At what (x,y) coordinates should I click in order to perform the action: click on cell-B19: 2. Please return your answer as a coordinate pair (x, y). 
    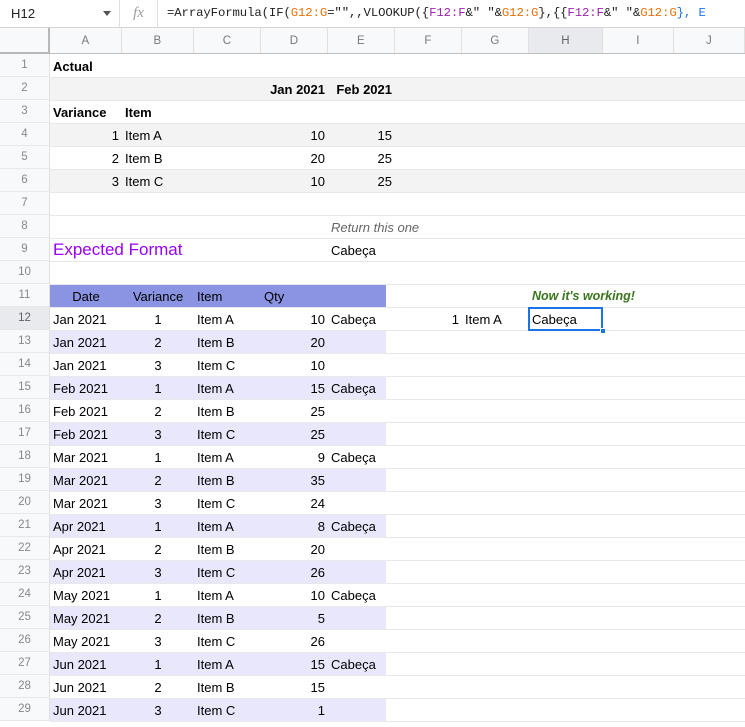
    Looking at the image, I should click on (158, 480).